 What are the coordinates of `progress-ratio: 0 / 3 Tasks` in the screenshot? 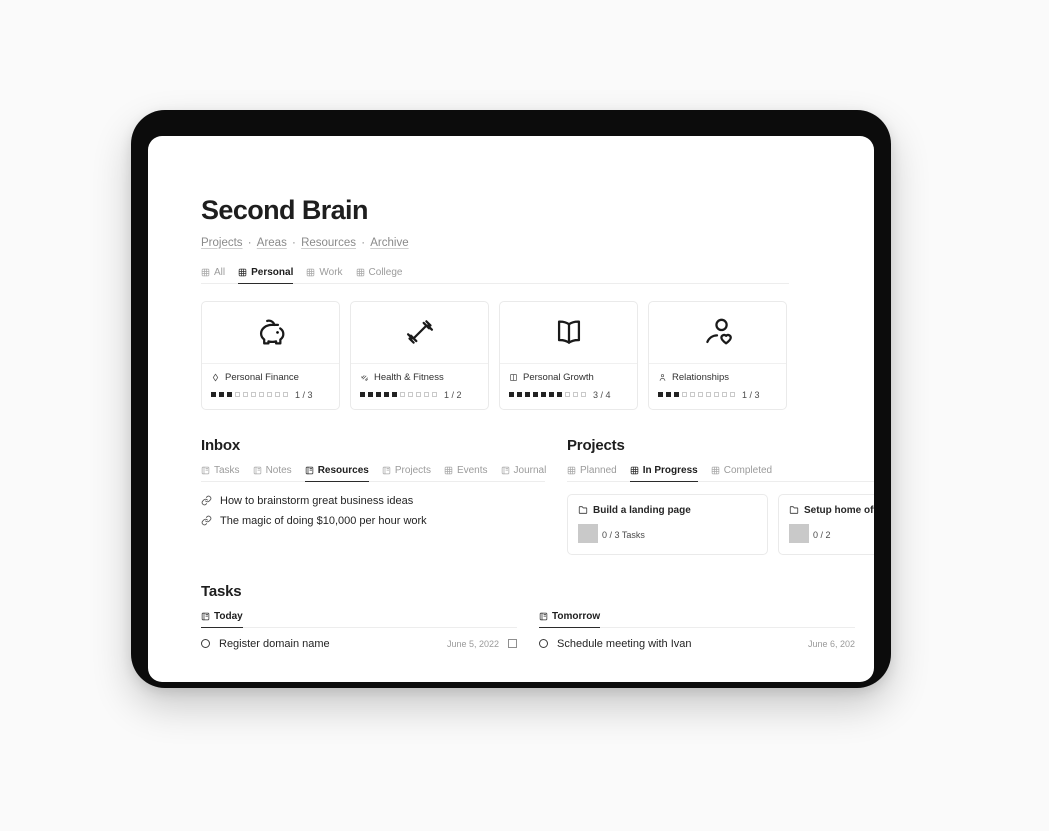 It's located at (623, 534).